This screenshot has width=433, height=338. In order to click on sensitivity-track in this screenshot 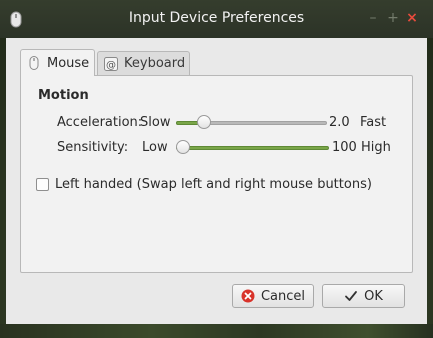, I will do `click(252, 148)`.